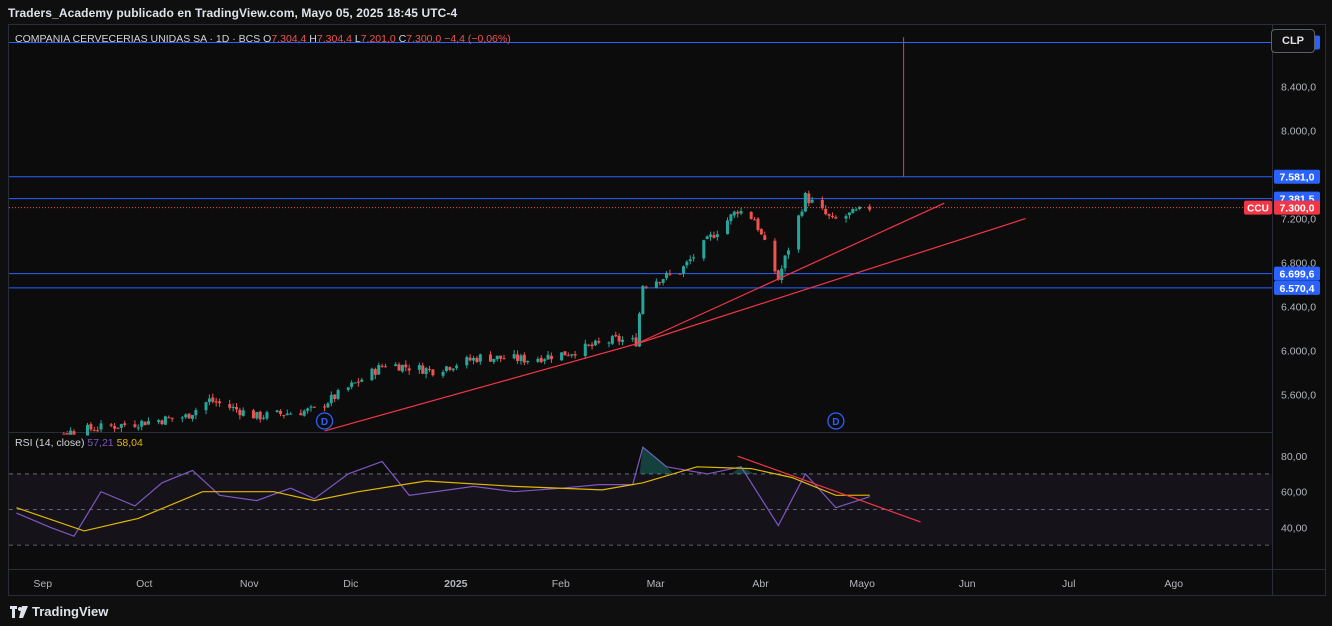 The height and width of the screenshot is (626, 1332). What do you see at coordinates (1296, 209) in the screenshot?
I see `last-price-axis-label: 7.300,0` at bounding box center [1296, 209].